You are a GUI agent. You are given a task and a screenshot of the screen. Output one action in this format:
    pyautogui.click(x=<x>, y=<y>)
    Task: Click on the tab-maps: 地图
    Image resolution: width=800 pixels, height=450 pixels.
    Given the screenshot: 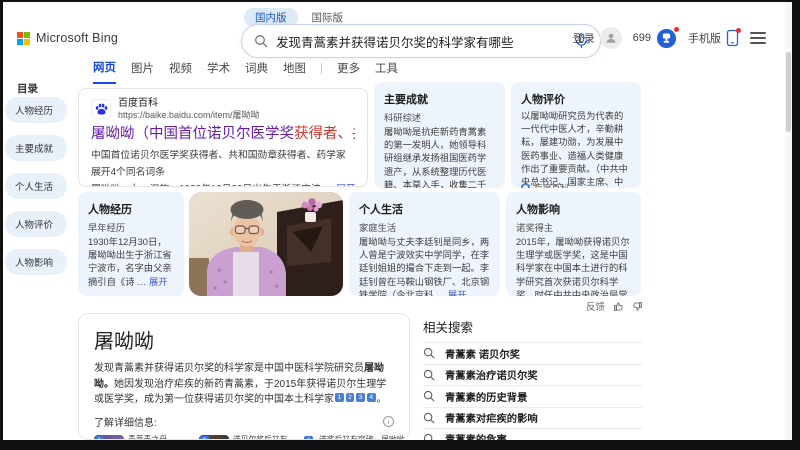 What is the action you would take?
    pyautogui.click(x=294, y=71)
    